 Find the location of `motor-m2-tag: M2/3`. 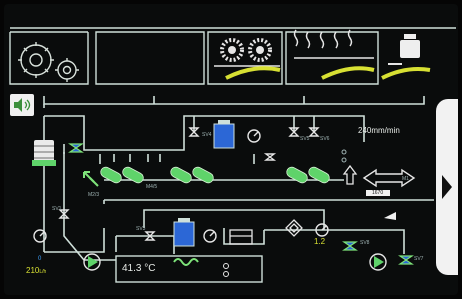

motor-m2-tag: M2/3 is located at coordinates (94, 195).